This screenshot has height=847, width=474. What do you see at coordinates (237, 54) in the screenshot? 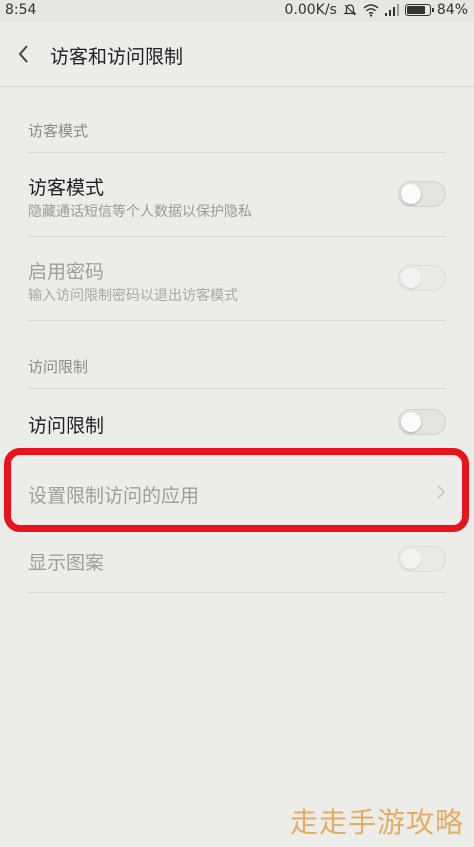
I see `title-bar: 访客和访问限制` at bounding box center [237, 54].